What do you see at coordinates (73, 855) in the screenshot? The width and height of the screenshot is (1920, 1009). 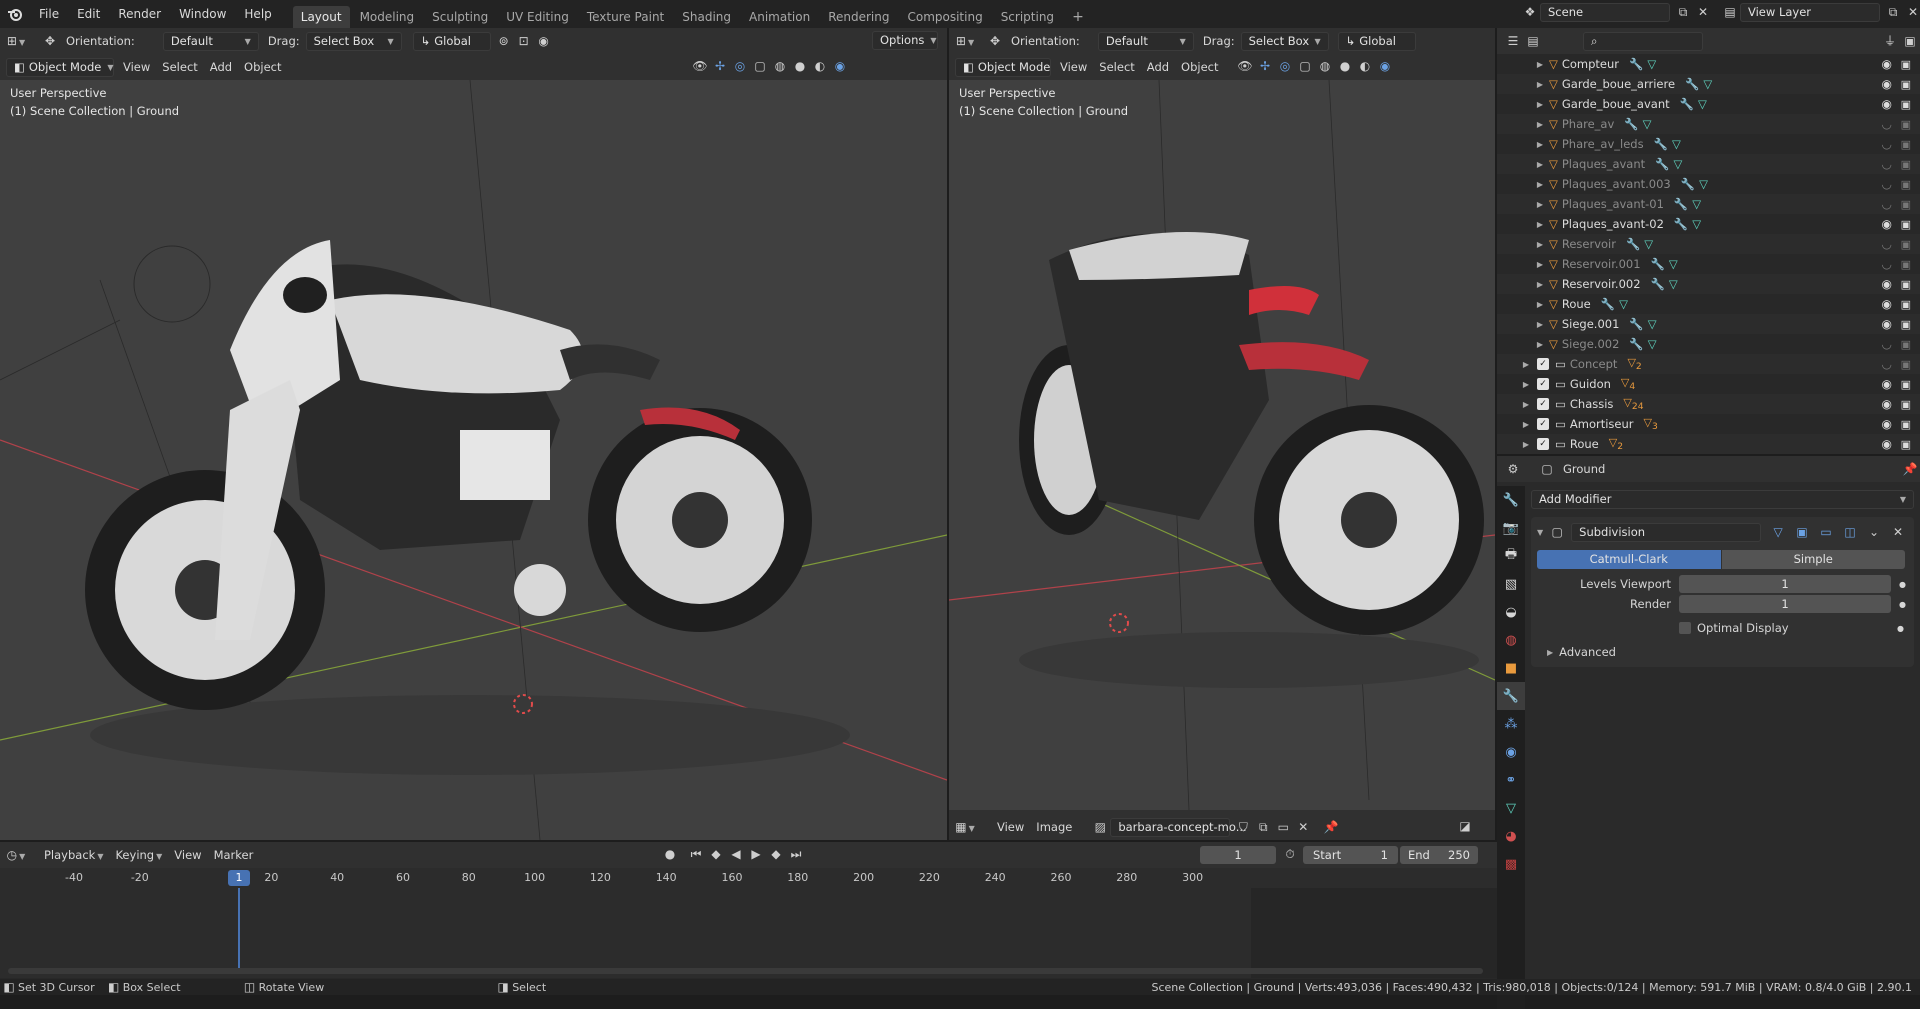 I see `menu-playback: Playback ▼` at bounding box center [73, 855].